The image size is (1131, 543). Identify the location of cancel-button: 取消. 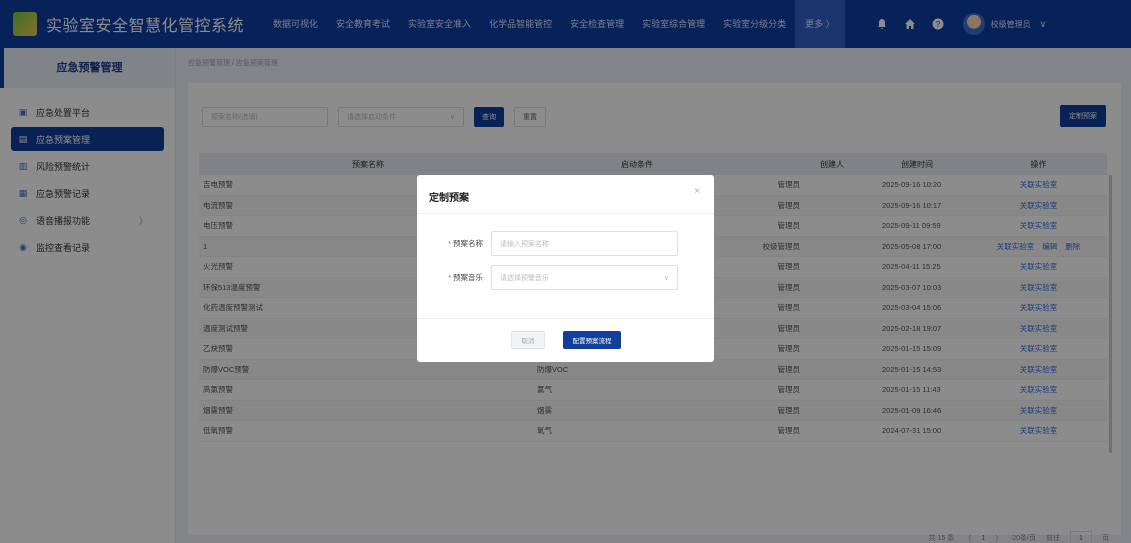
(528, 340).